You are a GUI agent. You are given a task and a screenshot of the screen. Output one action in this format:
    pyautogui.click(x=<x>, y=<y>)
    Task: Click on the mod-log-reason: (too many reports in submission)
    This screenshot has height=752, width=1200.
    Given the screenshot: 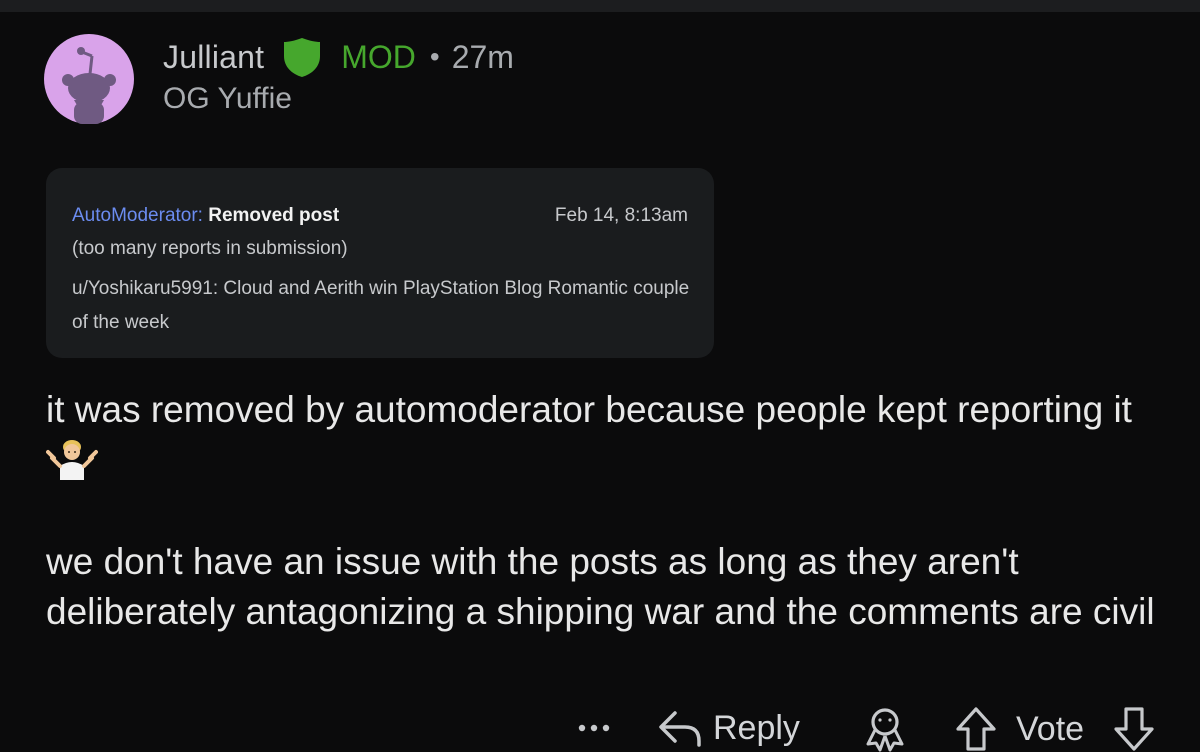 What is the action you would take?
    pyautogui.click(x=210, y=248)
    